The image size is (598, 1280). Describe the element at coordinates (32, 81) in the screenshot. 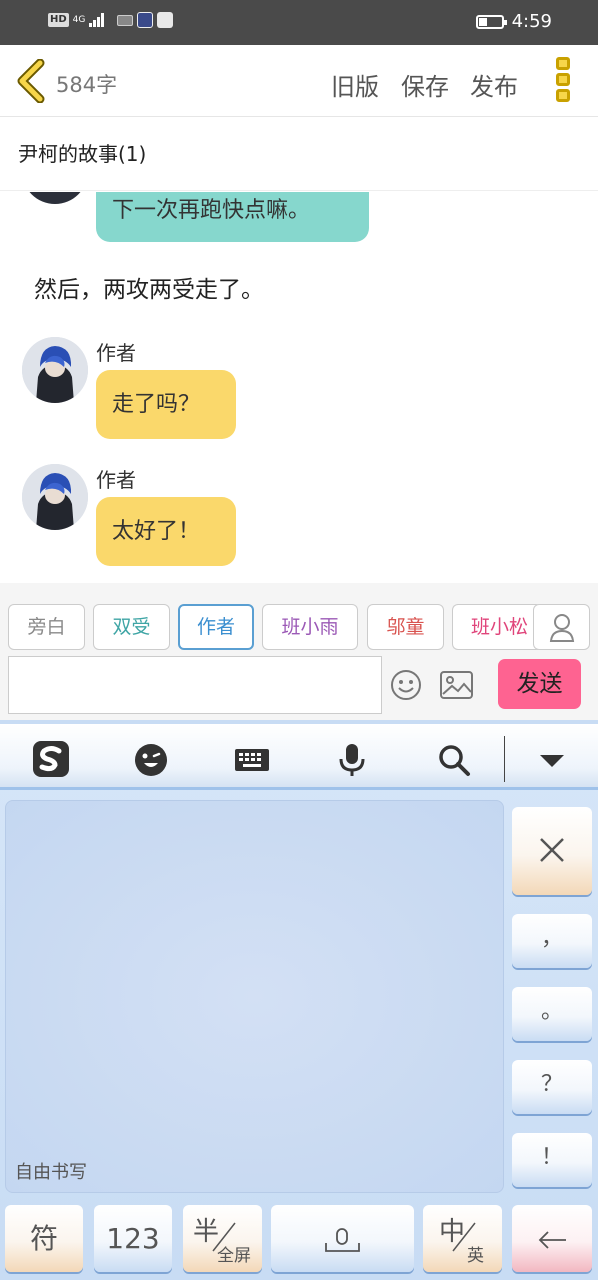

I see `back-icon` at that location.